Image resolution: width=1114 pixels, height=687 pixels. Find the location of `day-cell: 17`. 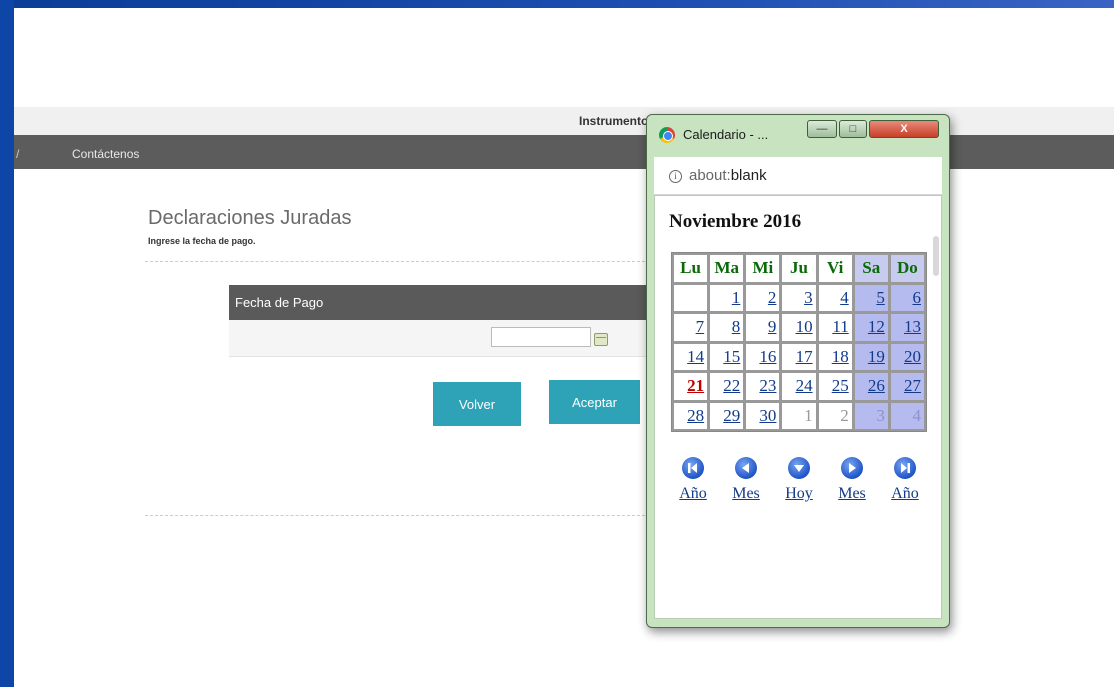

day-cell: 17 is located at coordinates (799, 356).